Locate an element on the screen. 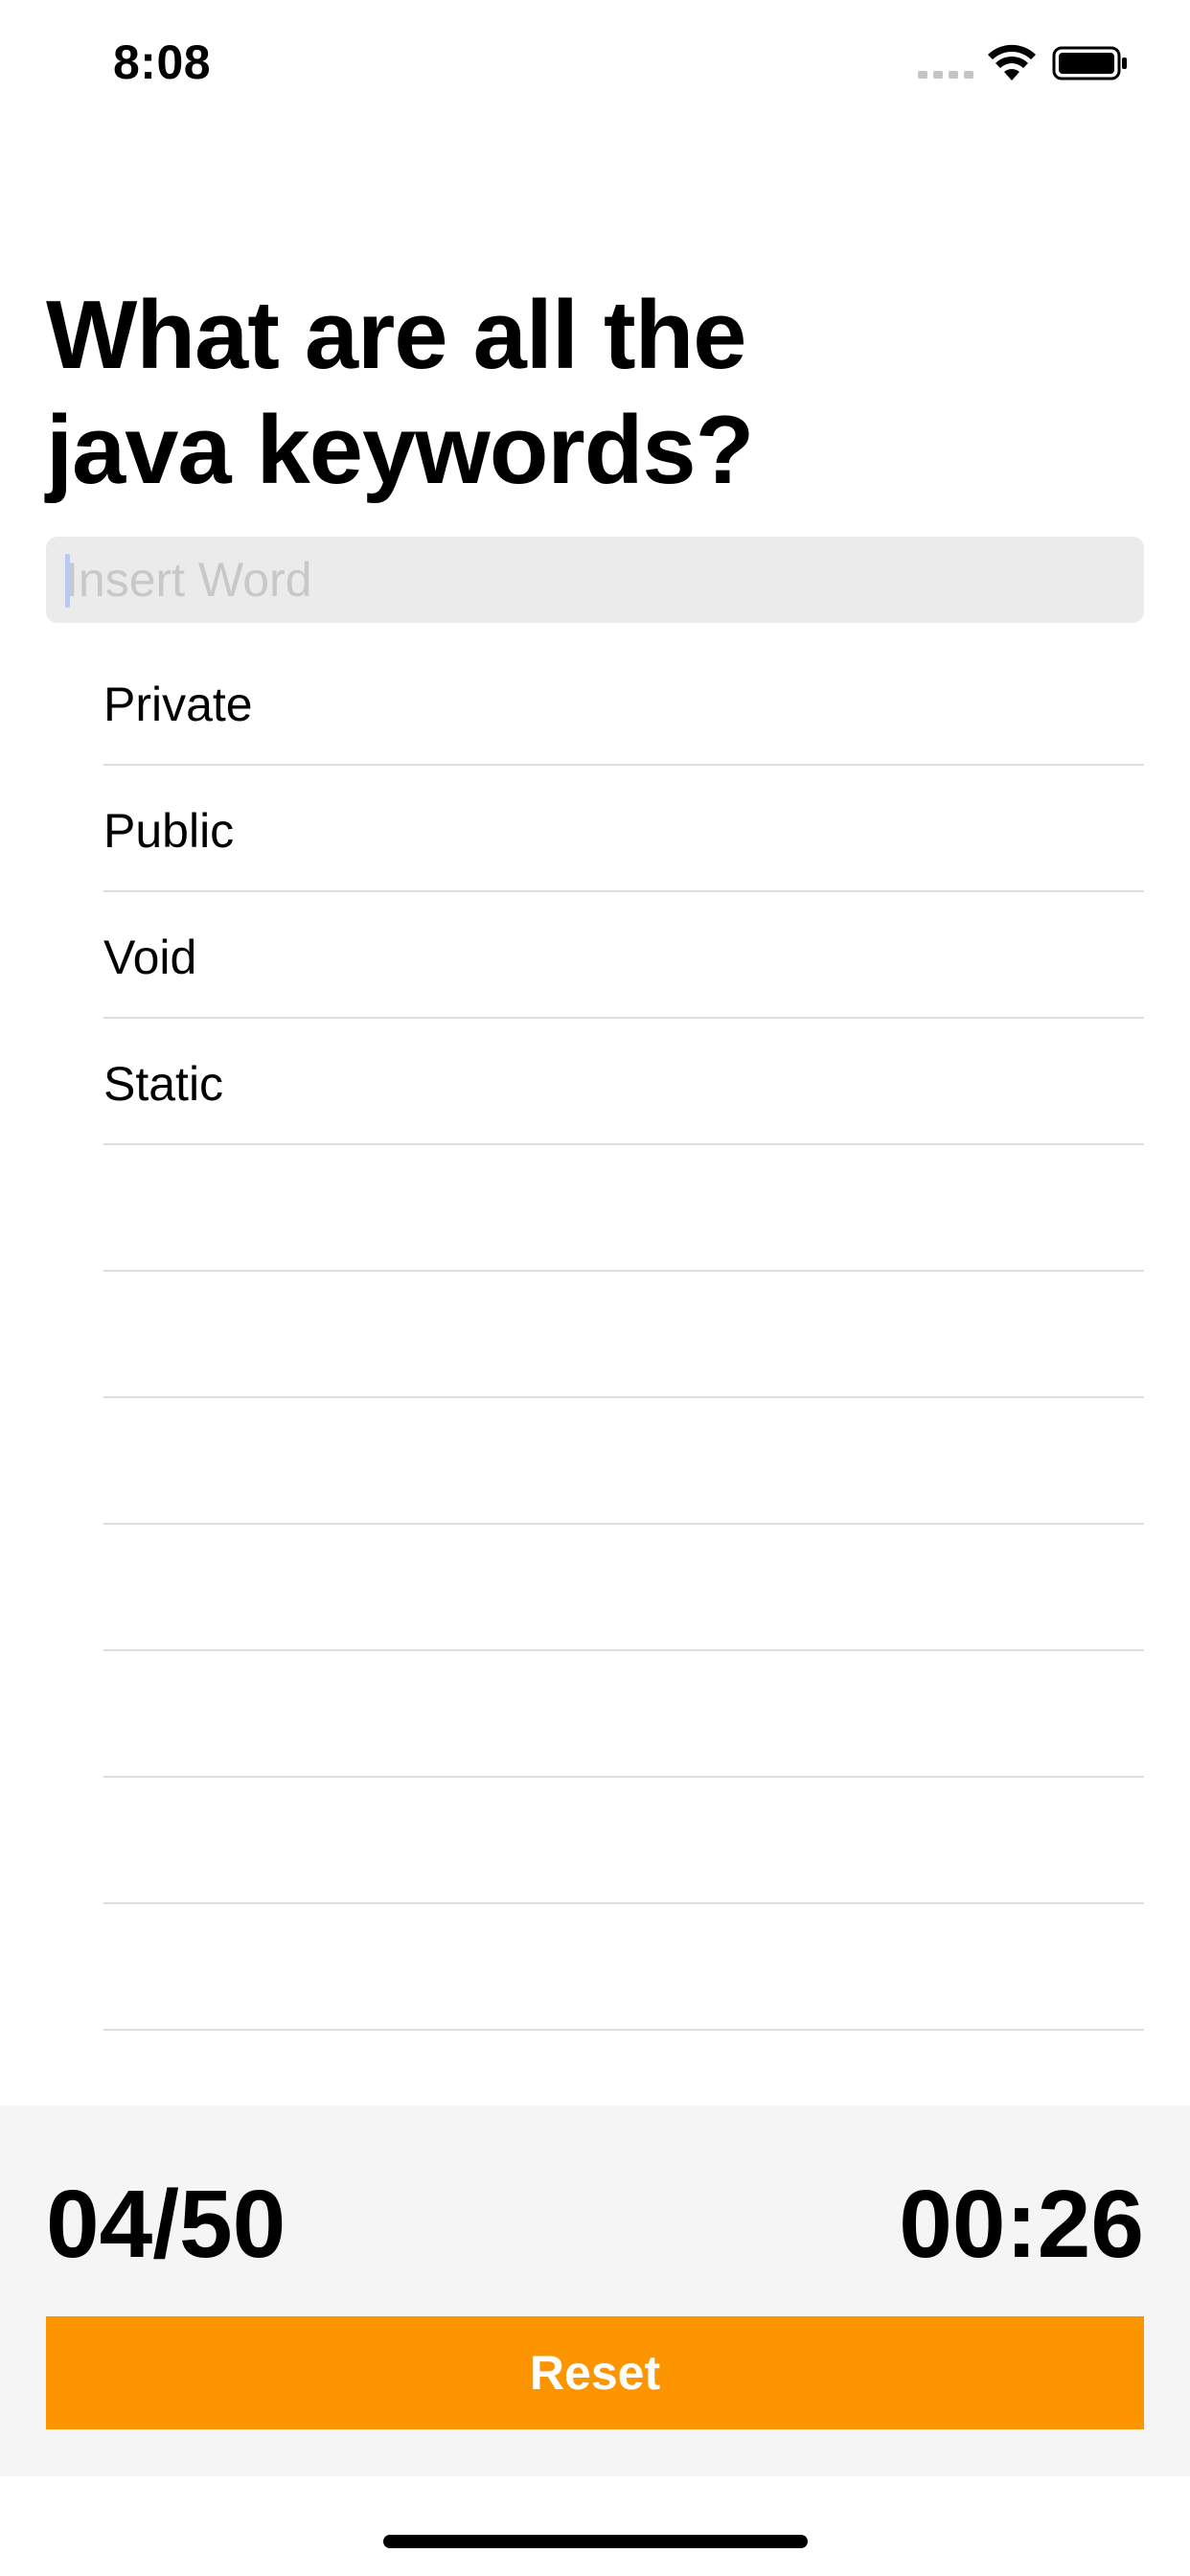 Image resolution: width=1190 pixels, height=2576 pixels. bottom-panel: 04/50 00:26 Reset is located at coordinates (595, 2290).